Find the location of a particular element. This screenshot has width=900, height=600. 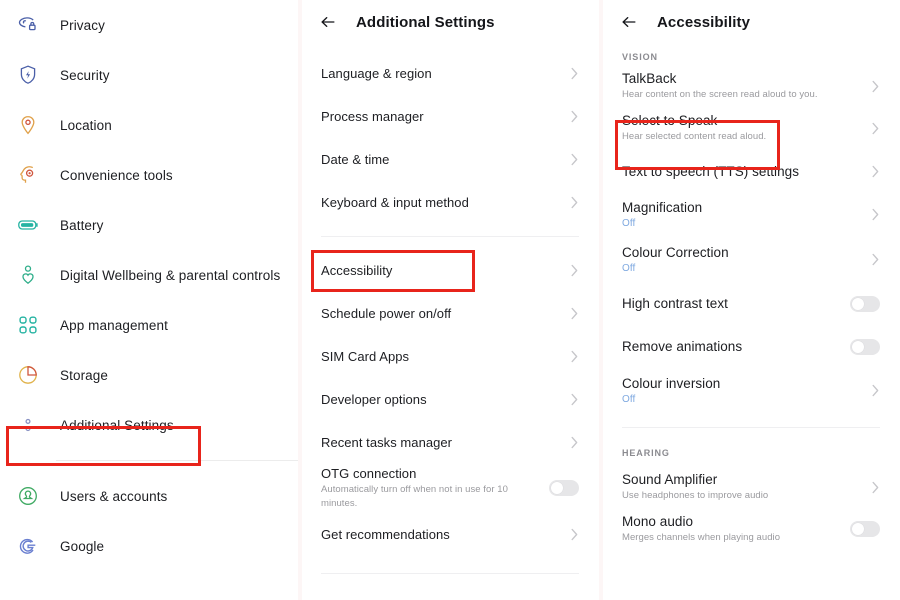

sidebar-item-label: Digital Wellbeing & parental controls is located at coordinates (170, 275).